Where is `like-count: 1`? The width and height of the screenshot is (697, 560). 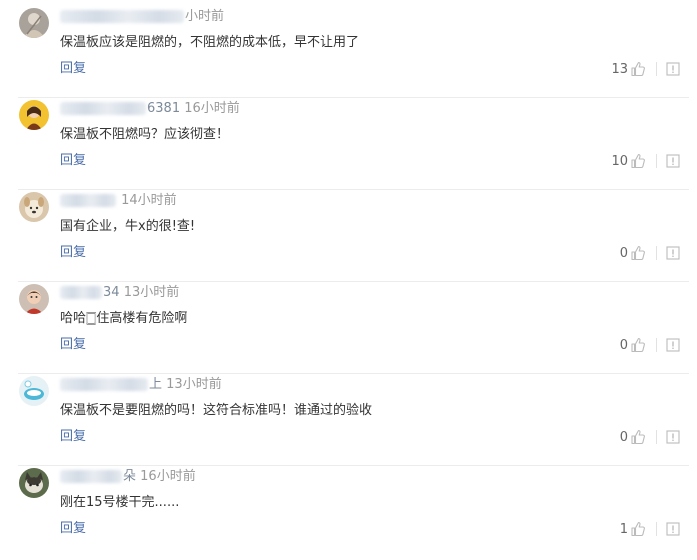 like-count: 1 is located at coordinates (623, 529).